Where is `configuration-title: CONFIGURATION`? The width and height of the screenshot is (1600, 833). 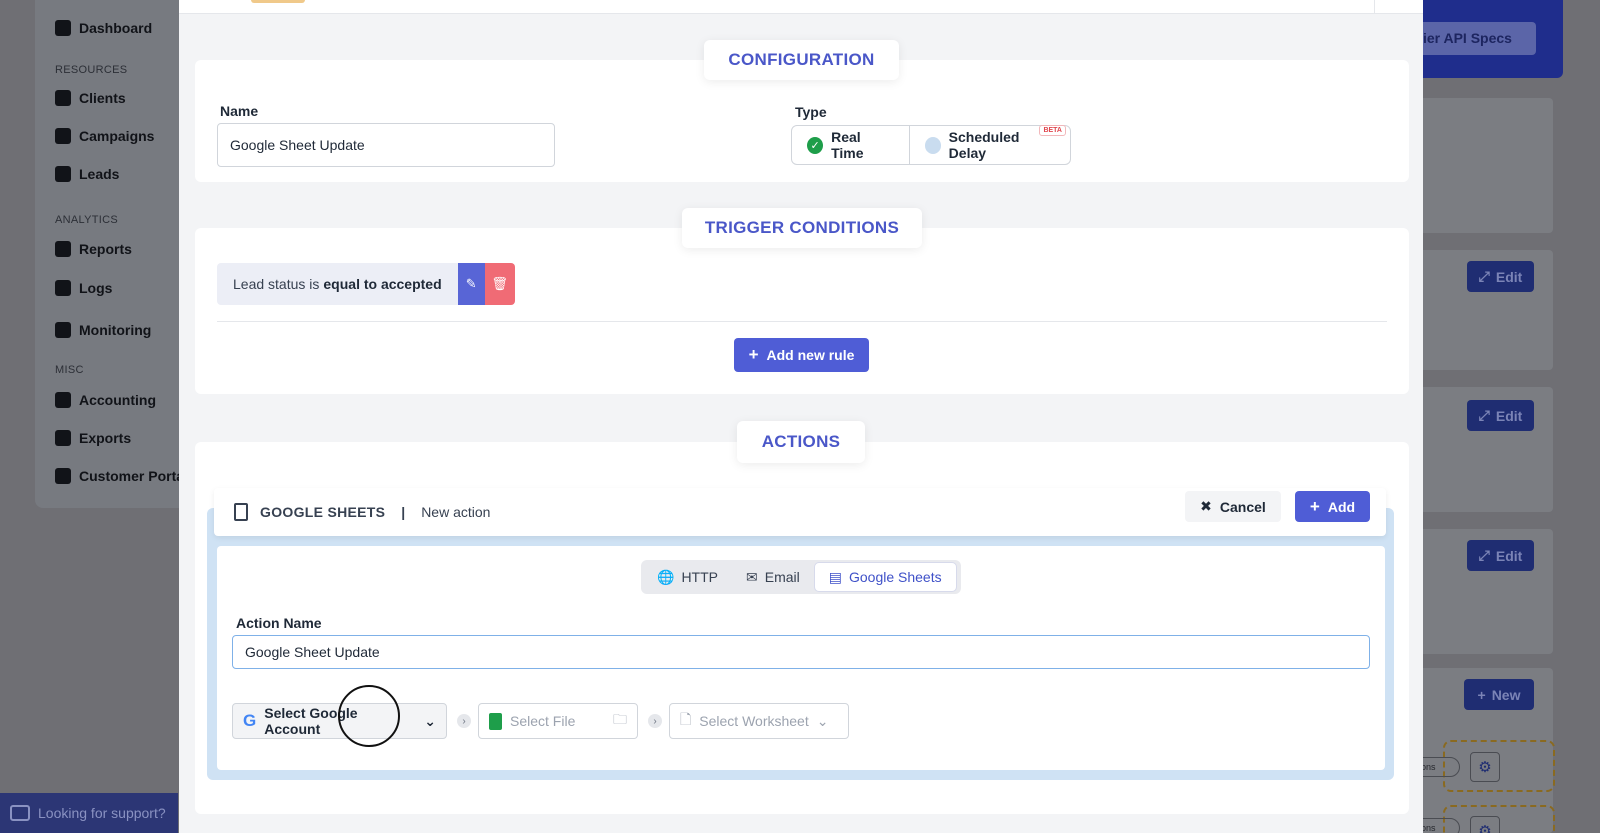
configuration-title: CONFIGURATION is located at coordinates (801, 60).